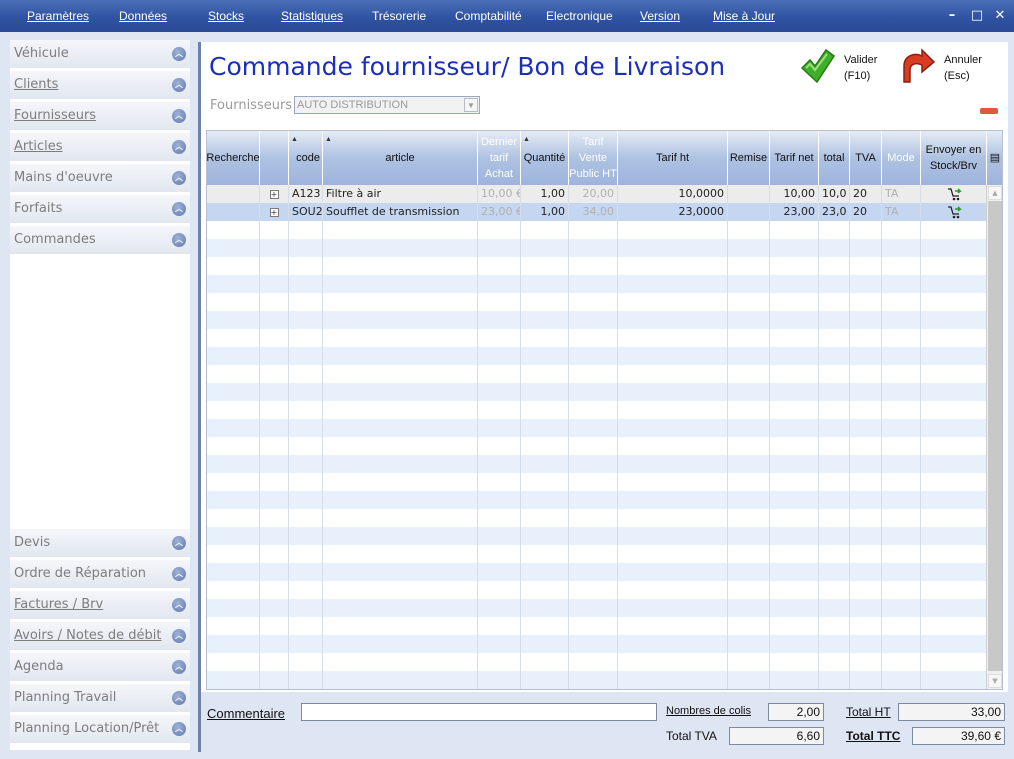  What do you see at coordinates (143, 16) in the screenshot?
I see `menu-donnees: Données` at bounding box center [143, 16].